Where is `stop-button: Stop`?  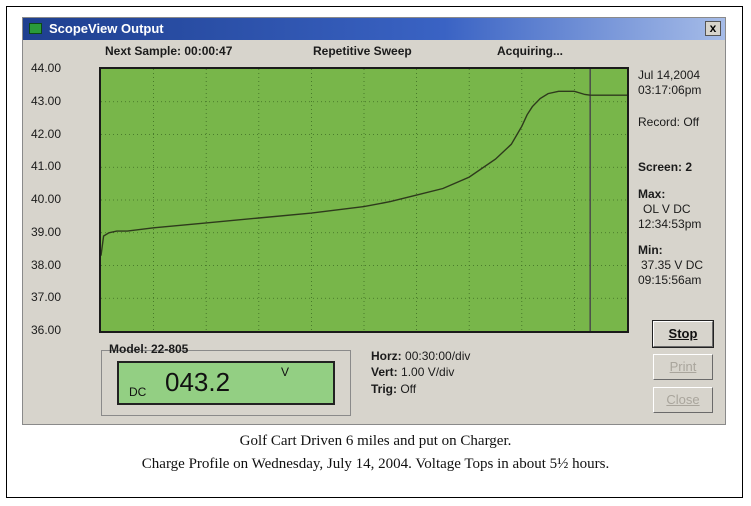 stop-button: Stop is located at coordinates (683, 334).